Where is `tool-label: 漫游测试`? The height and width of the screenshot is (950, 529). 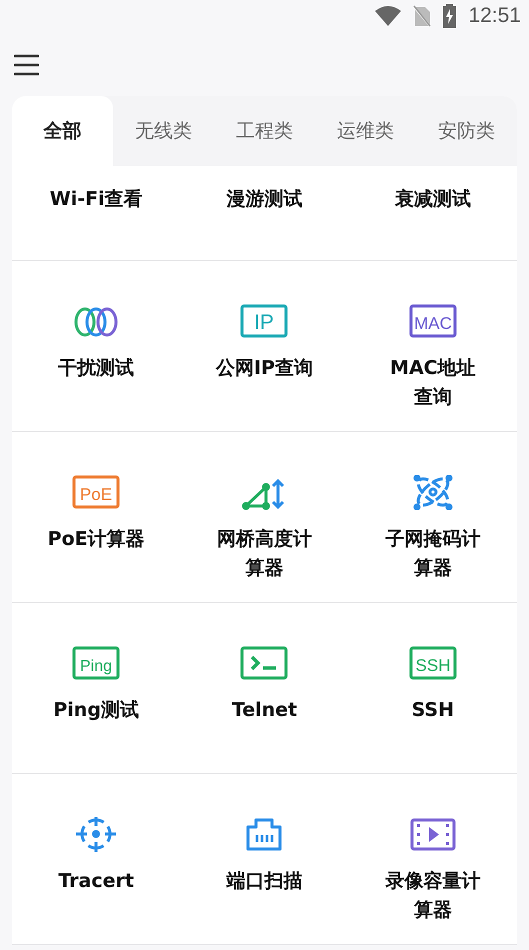 tool-label: 漫游测试 is located at coordinates (264, 199).